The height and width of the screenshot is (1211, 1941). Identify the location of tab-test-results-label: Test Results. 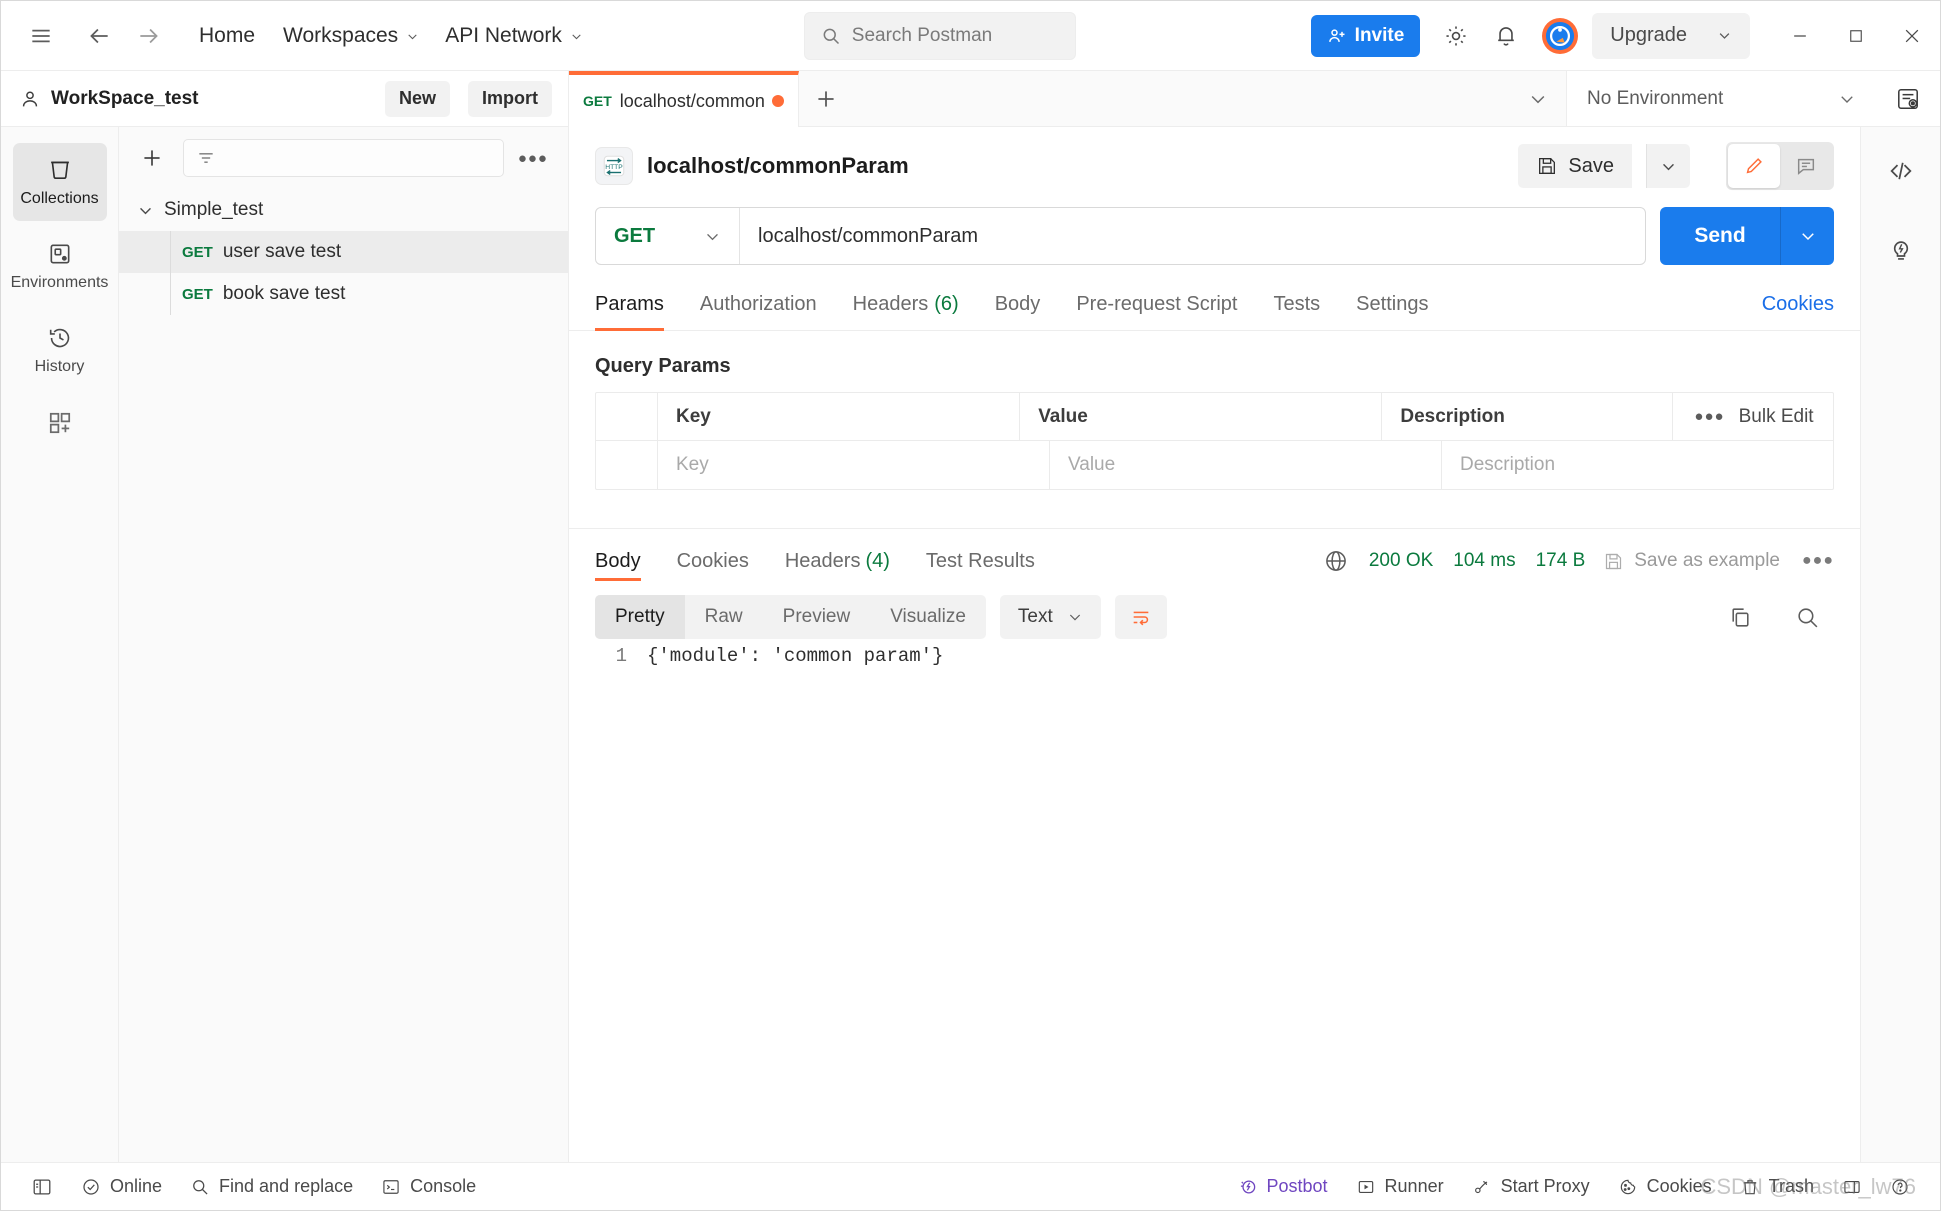
(980, 560).